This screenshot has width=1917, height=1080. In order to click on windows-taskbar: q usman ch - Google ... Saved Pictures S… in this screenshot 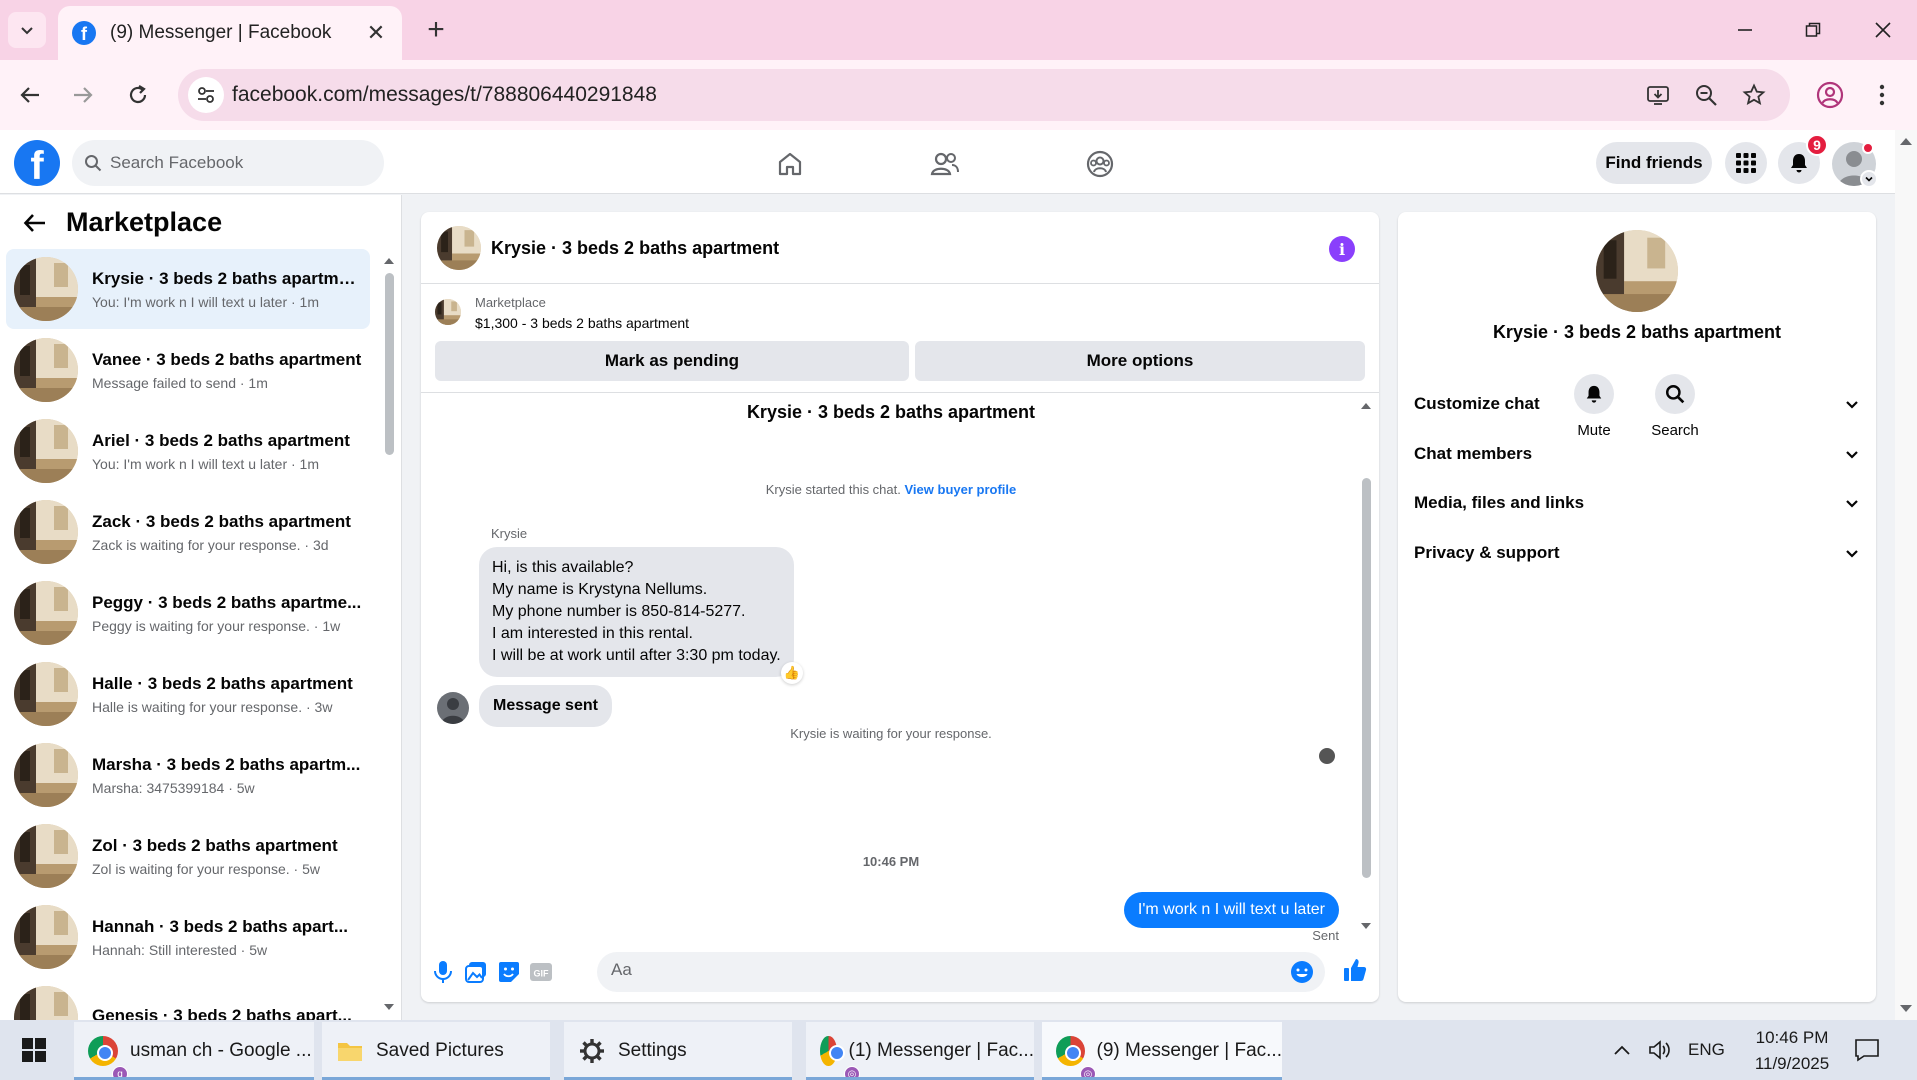, I will do `click(958, 1050)`.